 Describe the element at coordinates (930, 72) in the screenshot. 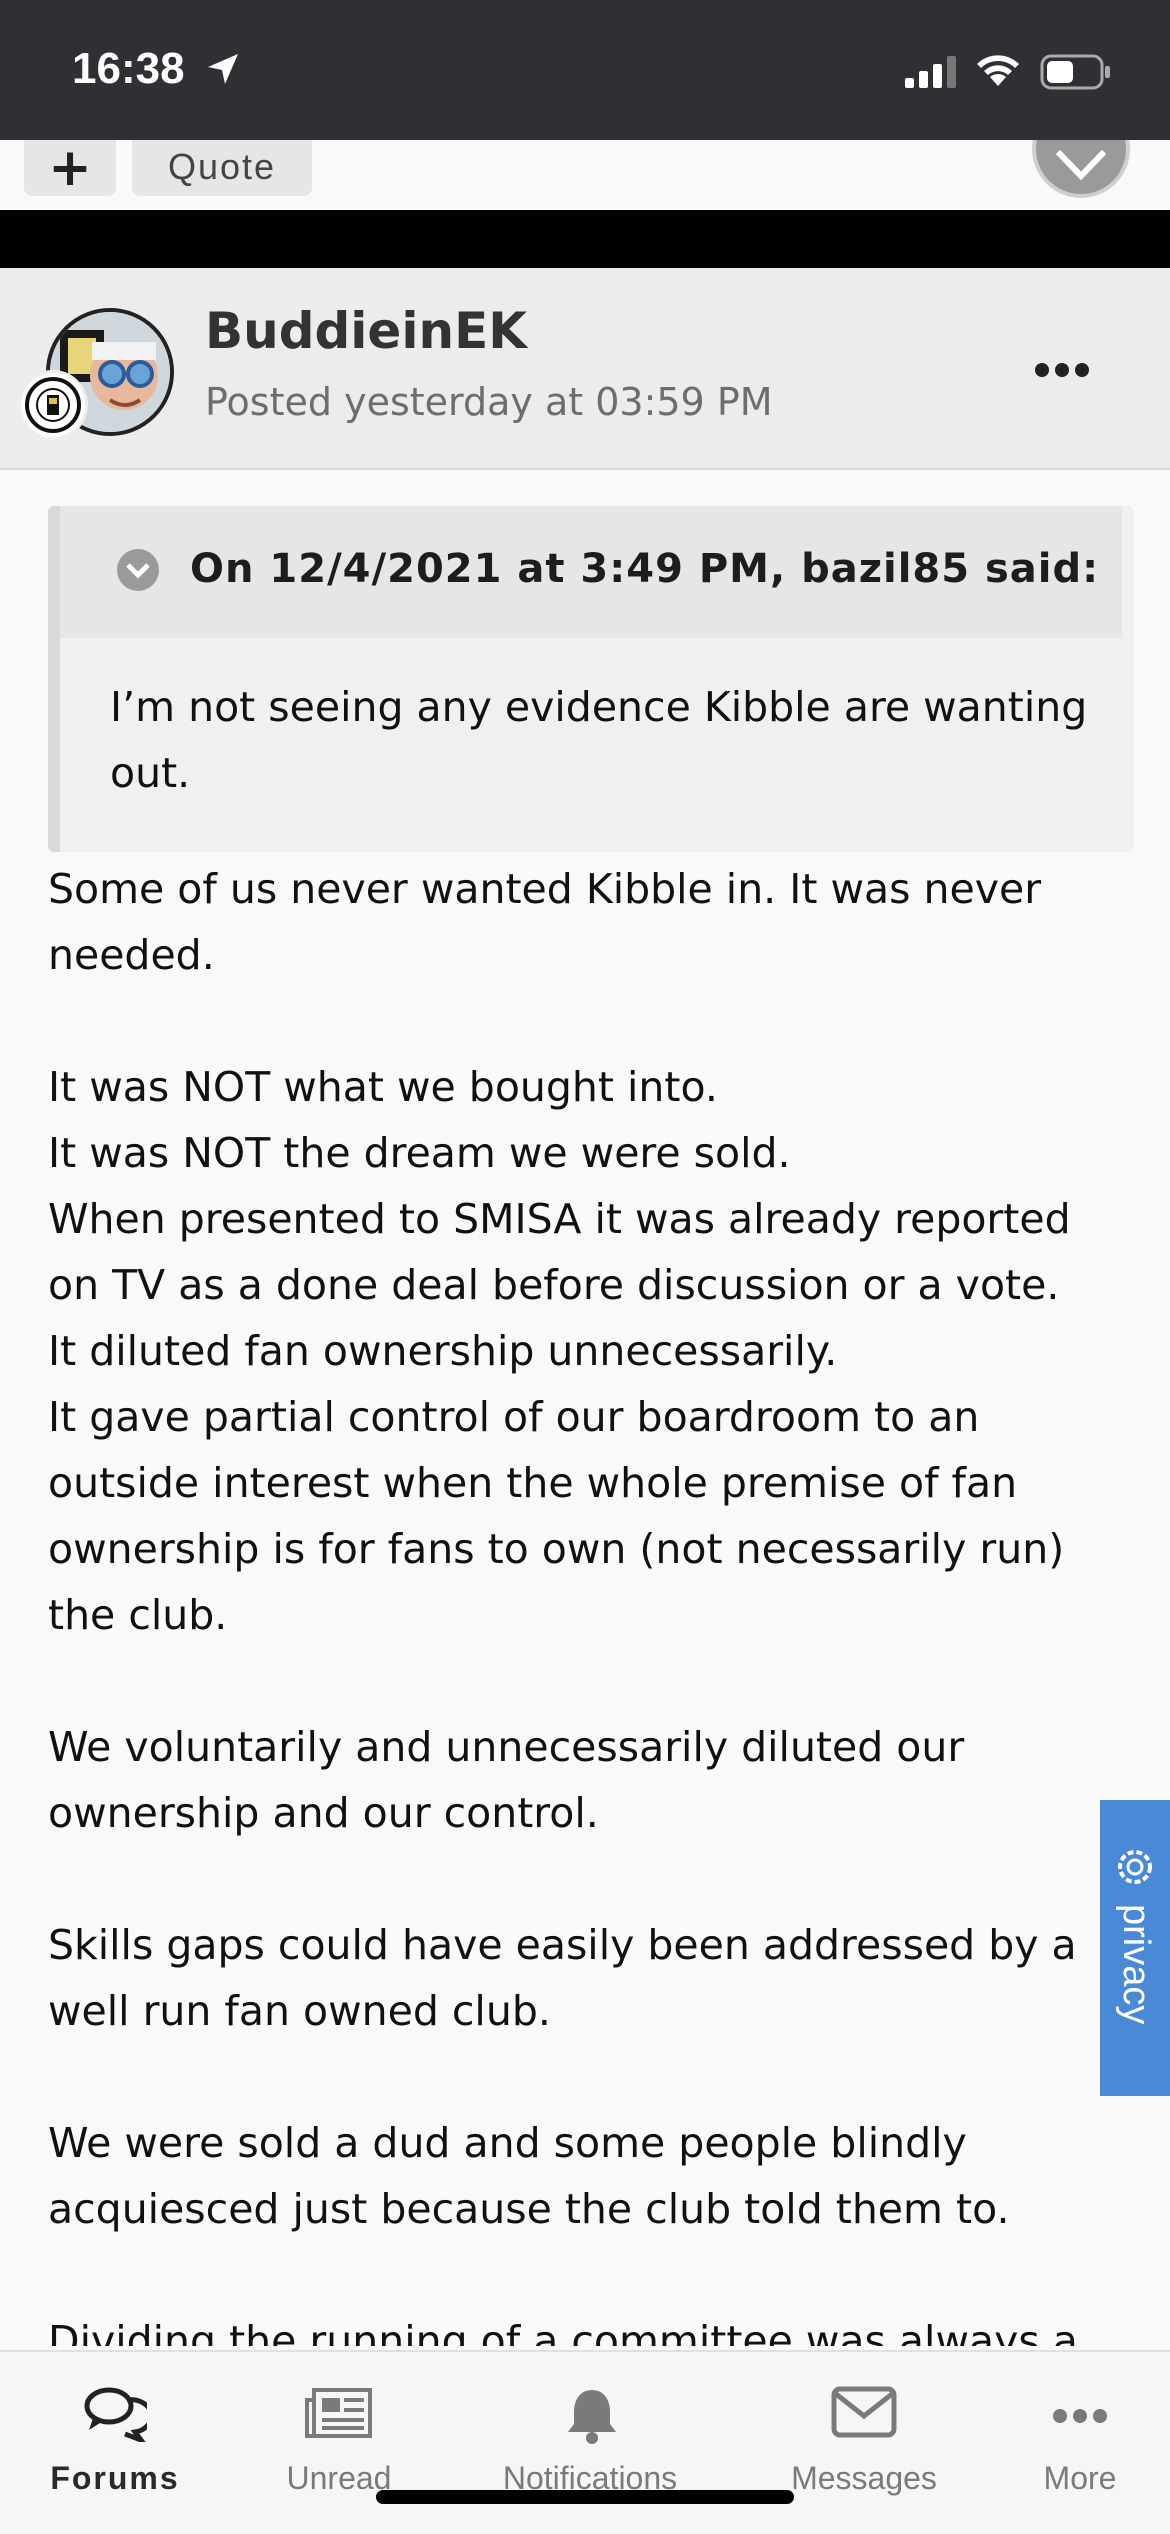

I see `cellular-signal-icon` at that location.